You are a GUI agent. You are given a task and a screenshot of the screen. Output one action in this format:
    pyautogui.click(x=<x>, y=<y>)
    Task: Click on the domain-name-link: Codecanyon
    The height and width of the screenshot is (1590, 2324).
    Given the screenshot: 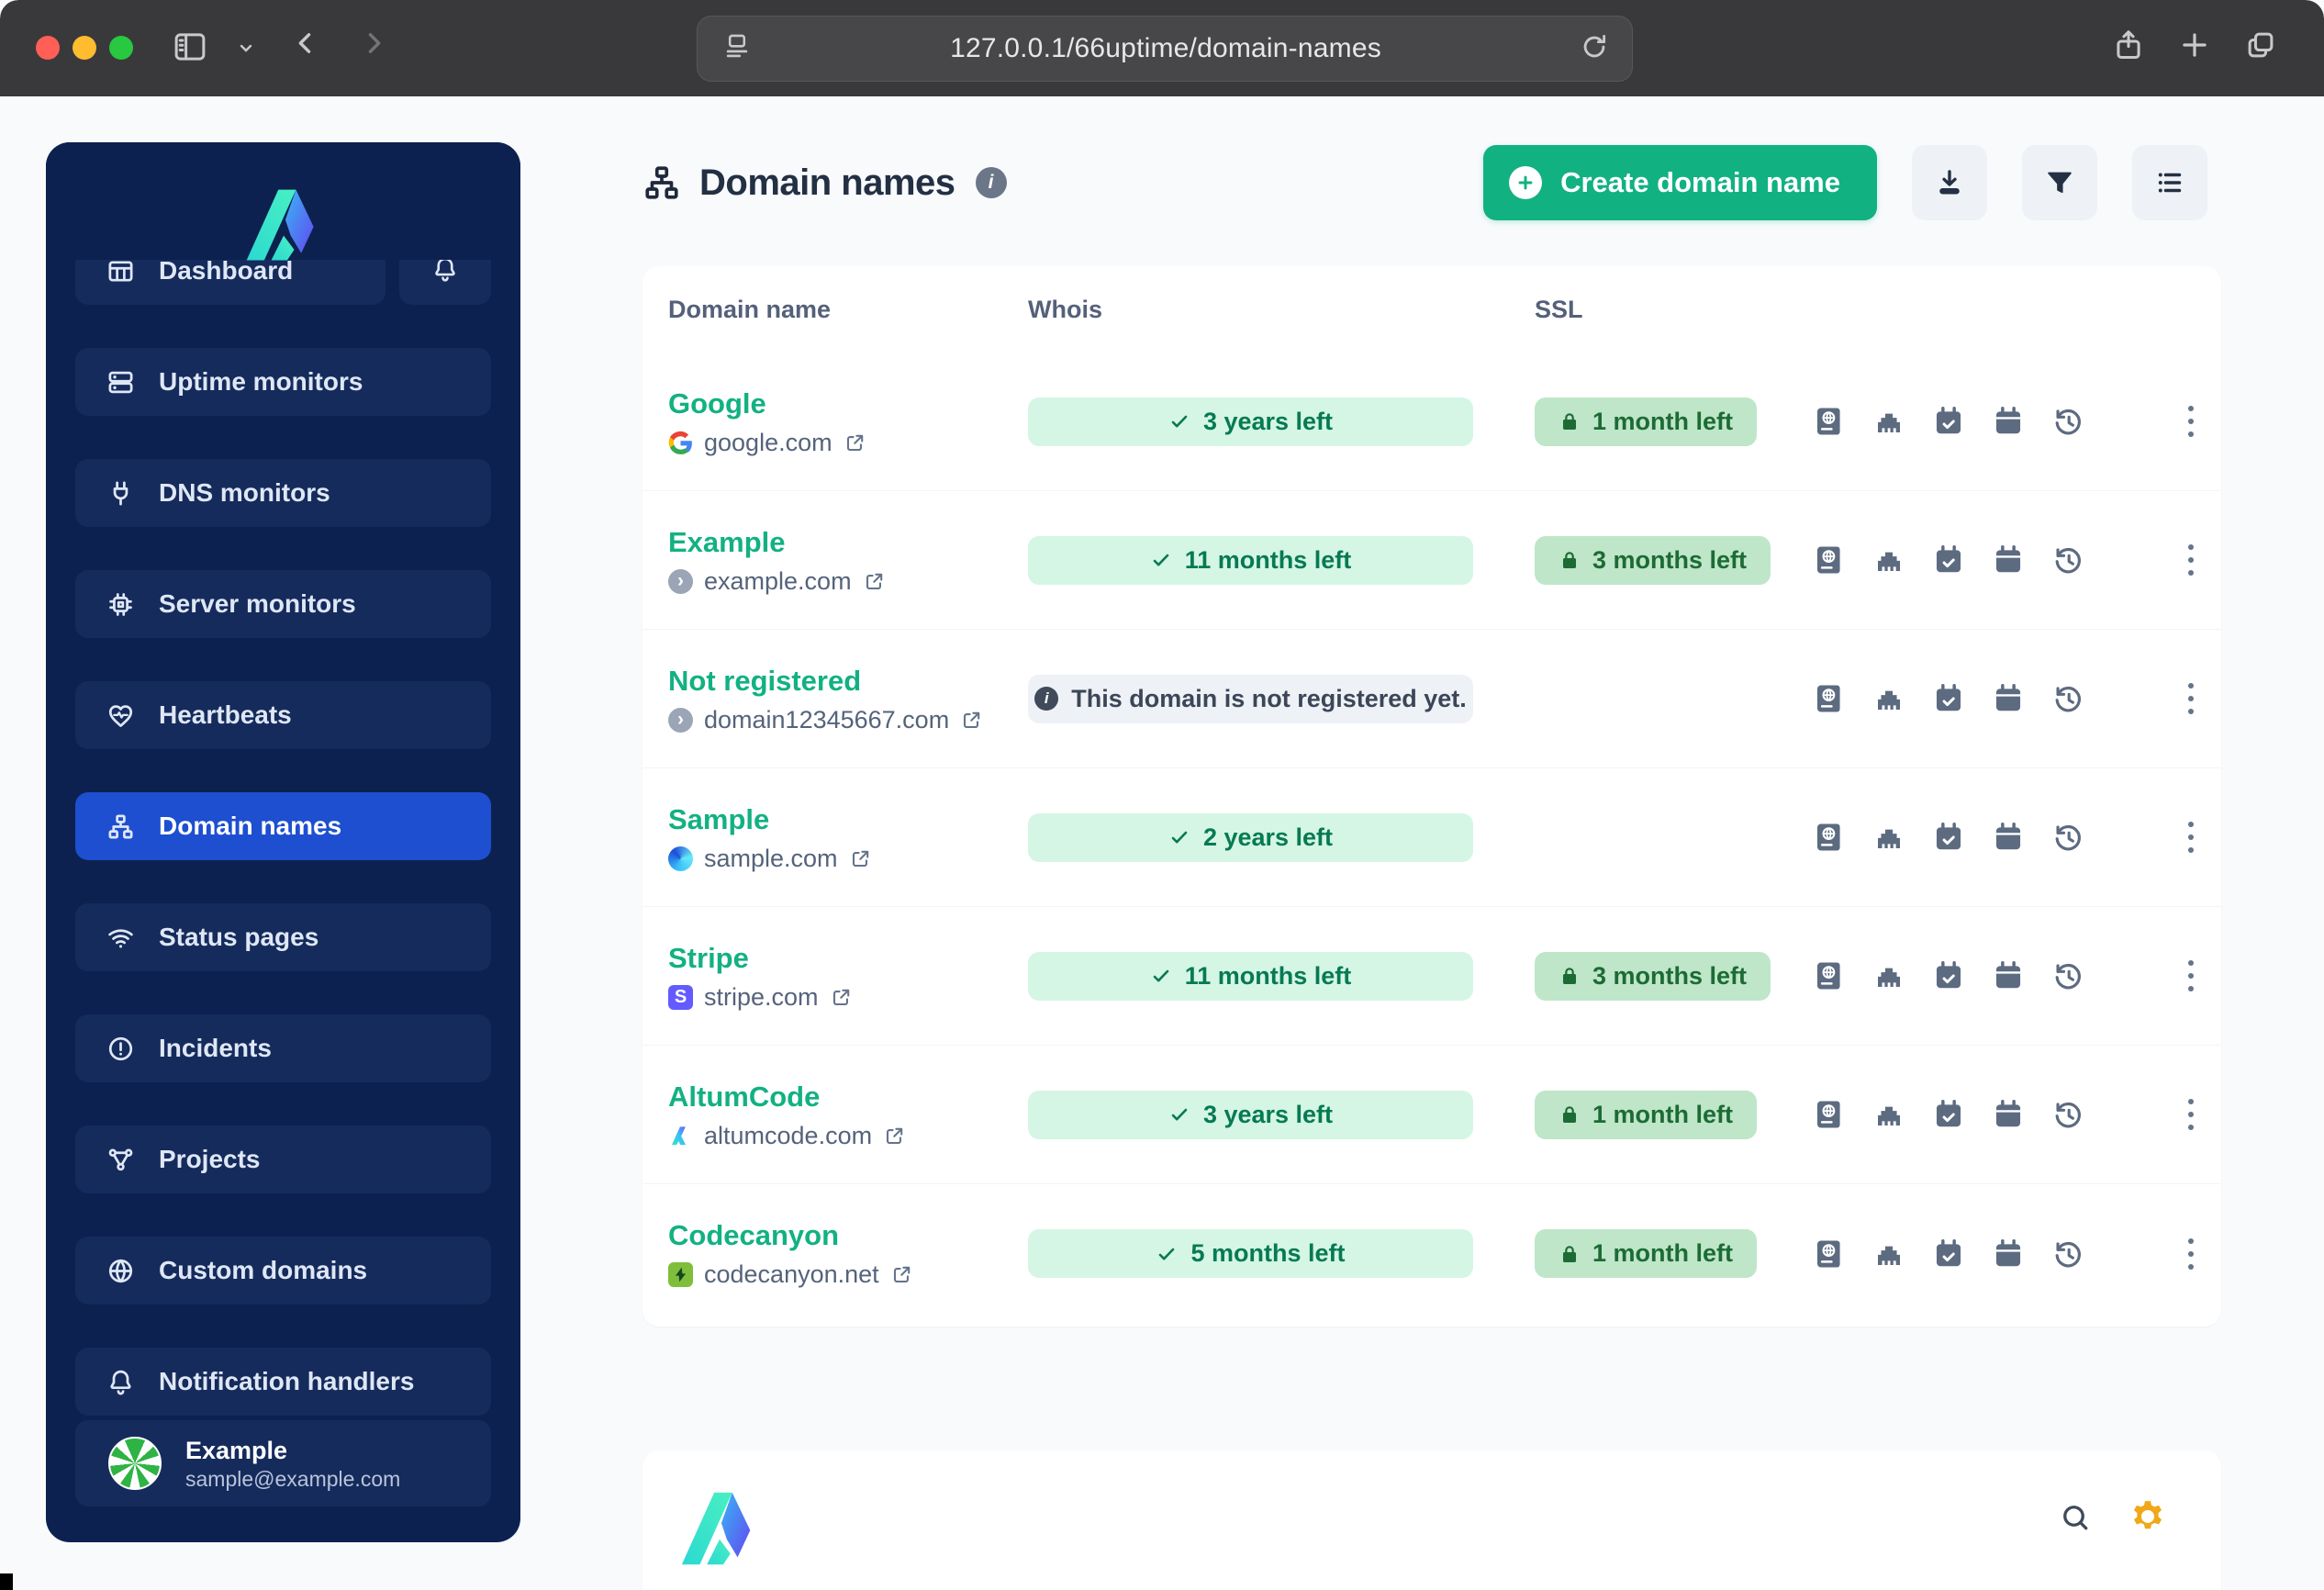 What is the action you would take?
    pyautogui.click(x=753, y=1235)
    